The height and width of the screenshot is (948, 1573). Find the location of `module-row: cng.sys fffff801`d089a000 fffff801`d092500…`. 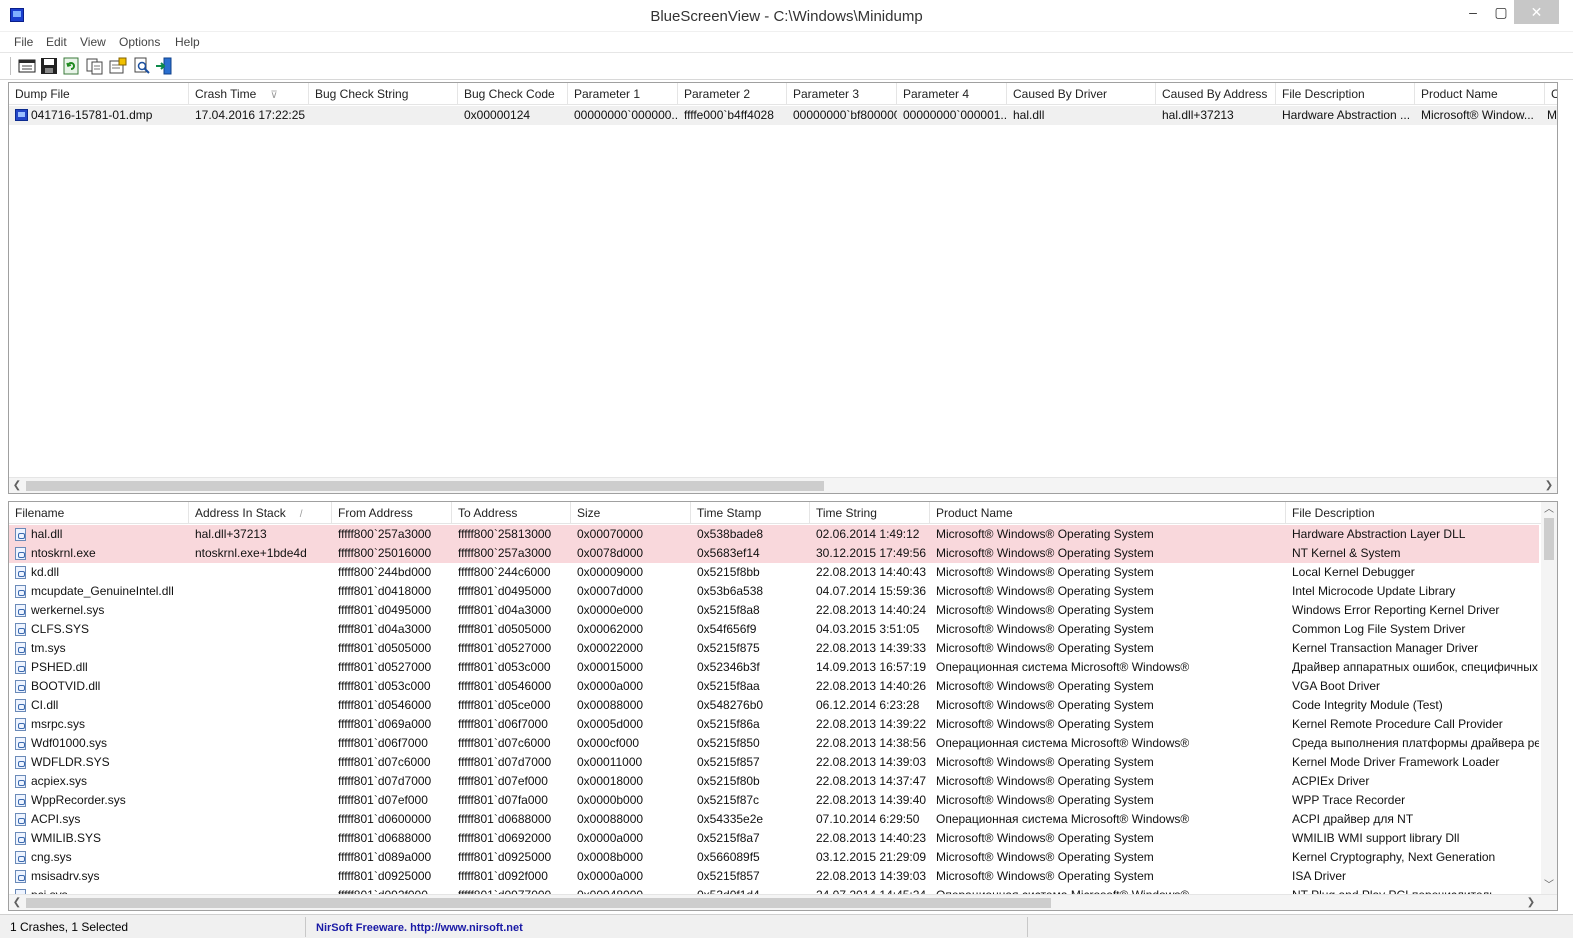

module-row: cng.sys fffff801`d089a000 fffff801`d092500… is located at coordinates (774, 857).